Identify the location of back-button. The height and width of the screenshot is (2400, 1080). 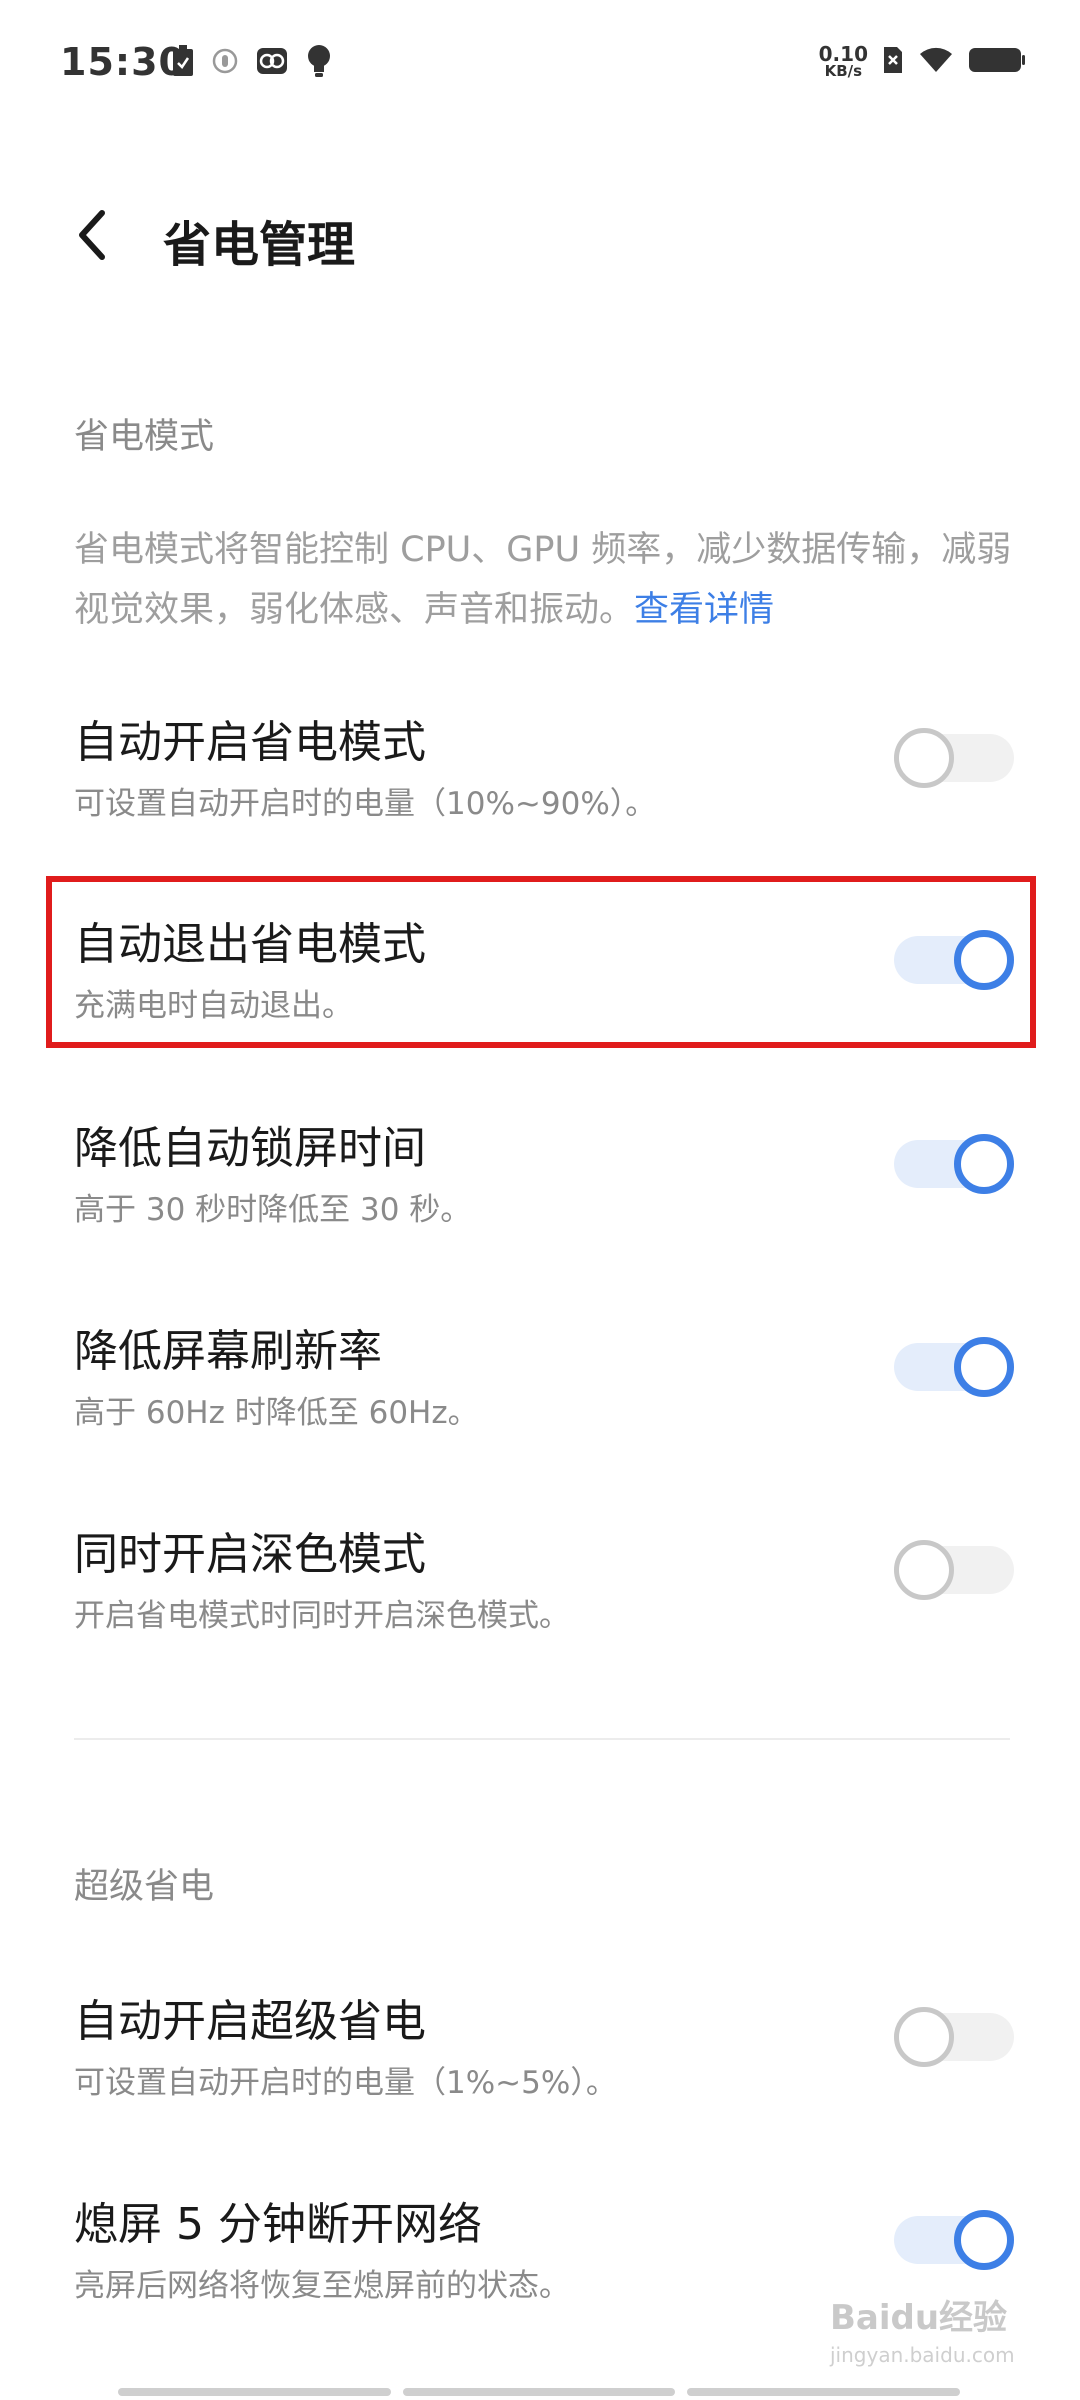
(92, 235).